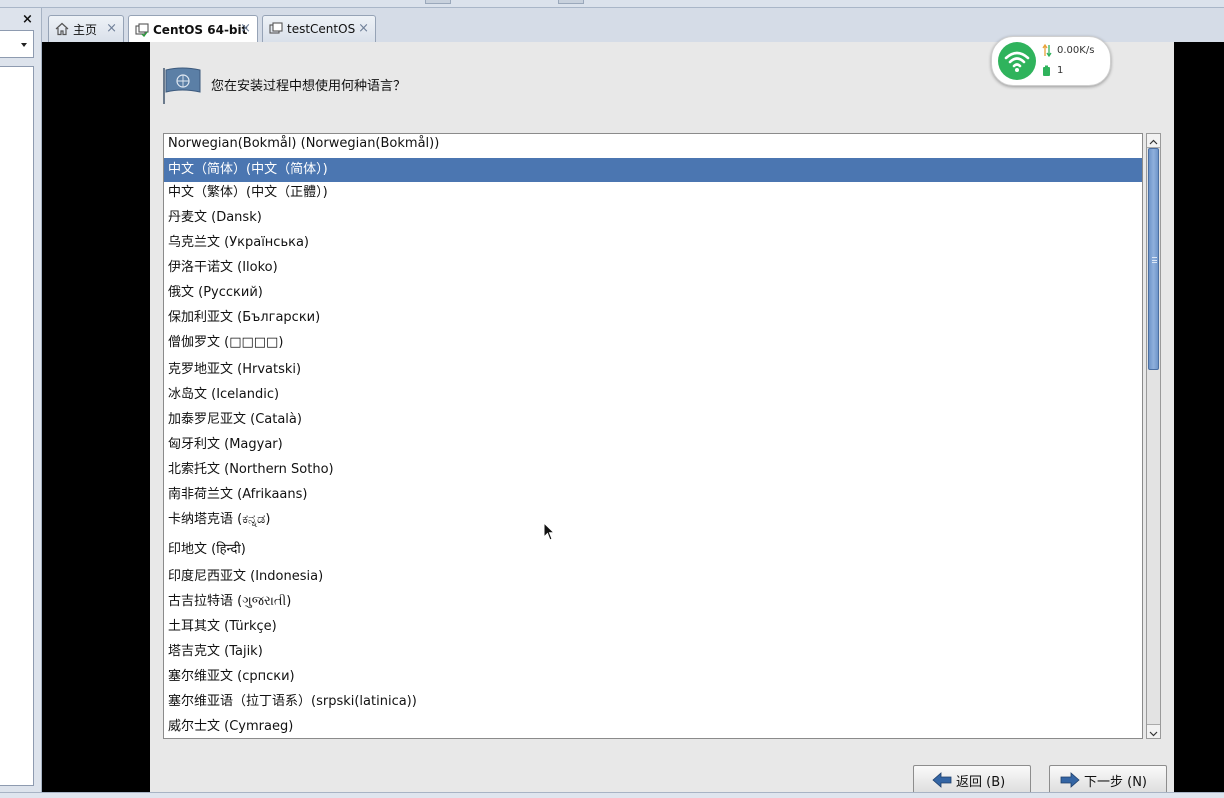  I want to click on tab-testcentos: testCentOS ×, so click(319, 28).